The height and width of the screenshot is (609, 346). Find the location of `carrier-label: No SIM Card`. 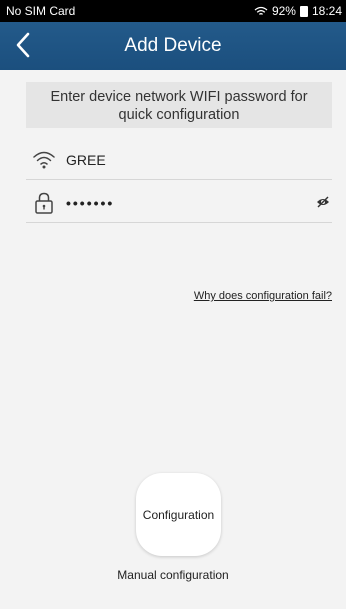

carrier-label: No SIM Card is located at coordinates (41, 11).